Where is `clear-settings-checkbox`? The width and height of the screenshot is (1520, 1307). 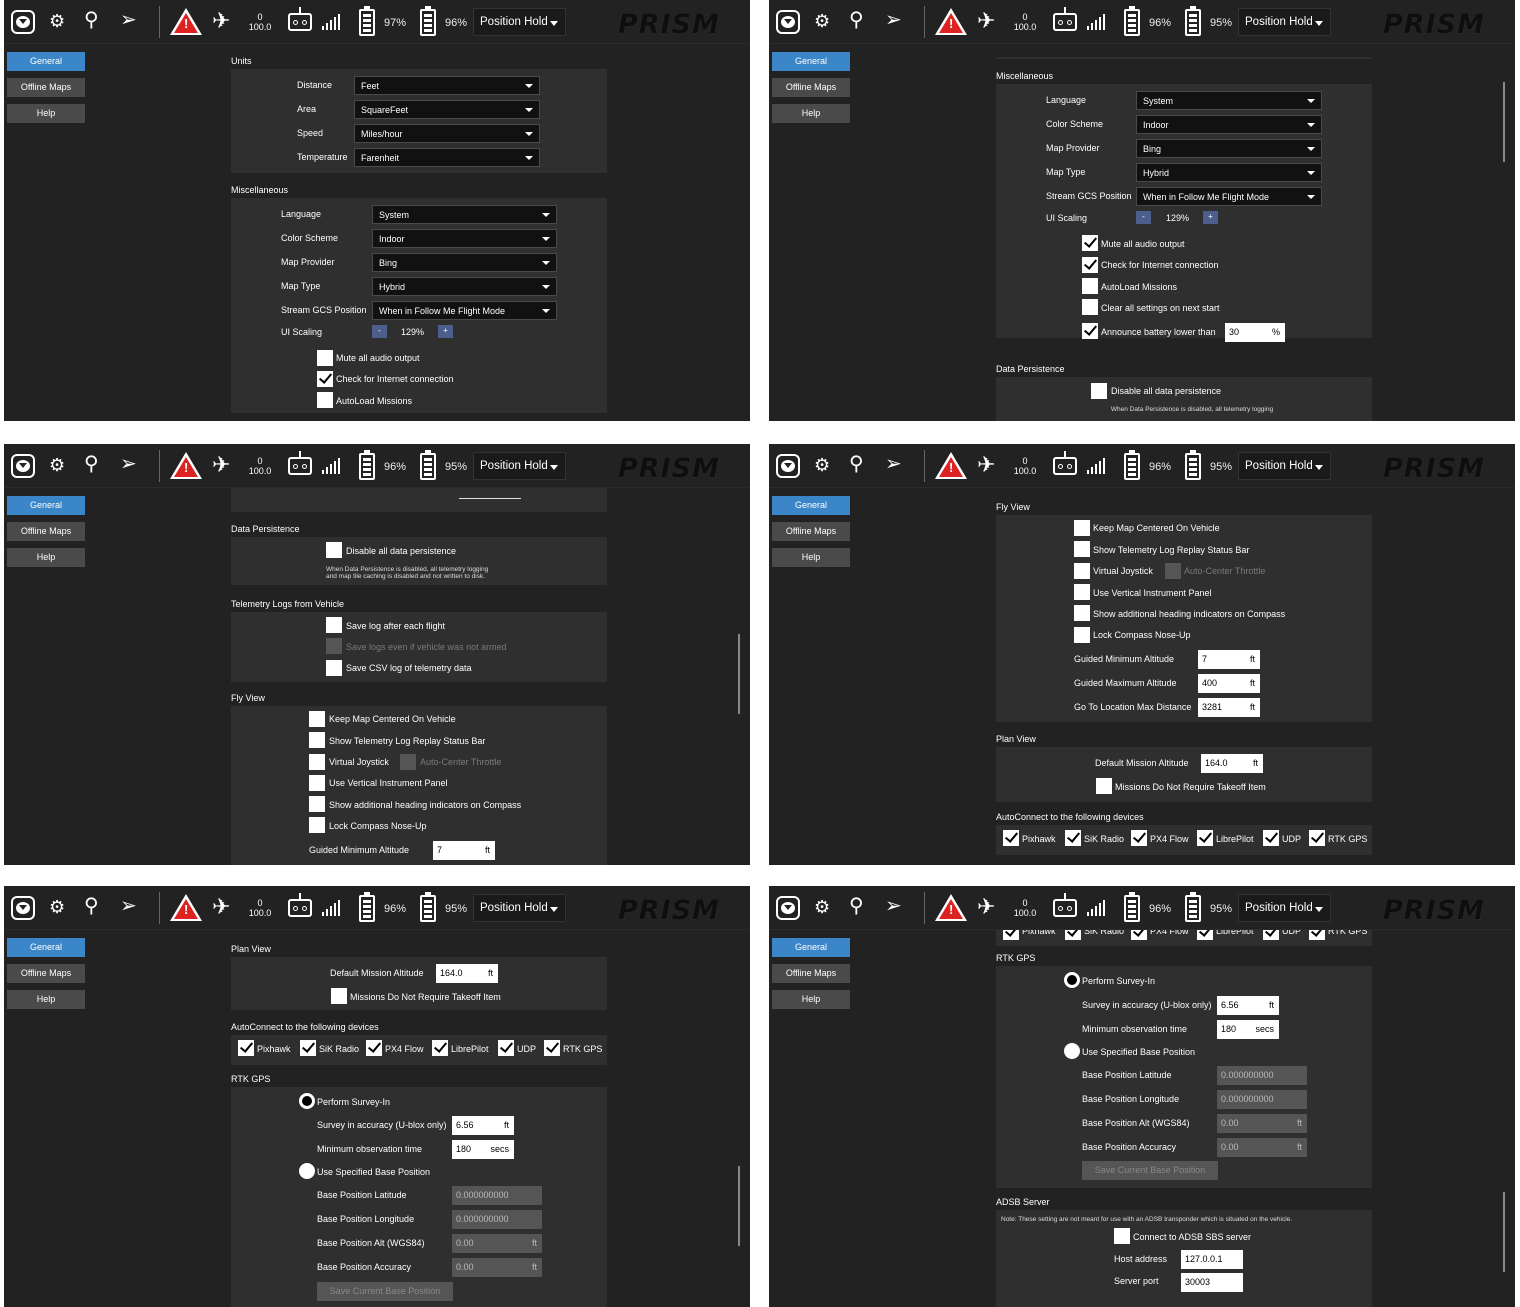
clear-settings-checkbox is located at coordinates (1090, 307).